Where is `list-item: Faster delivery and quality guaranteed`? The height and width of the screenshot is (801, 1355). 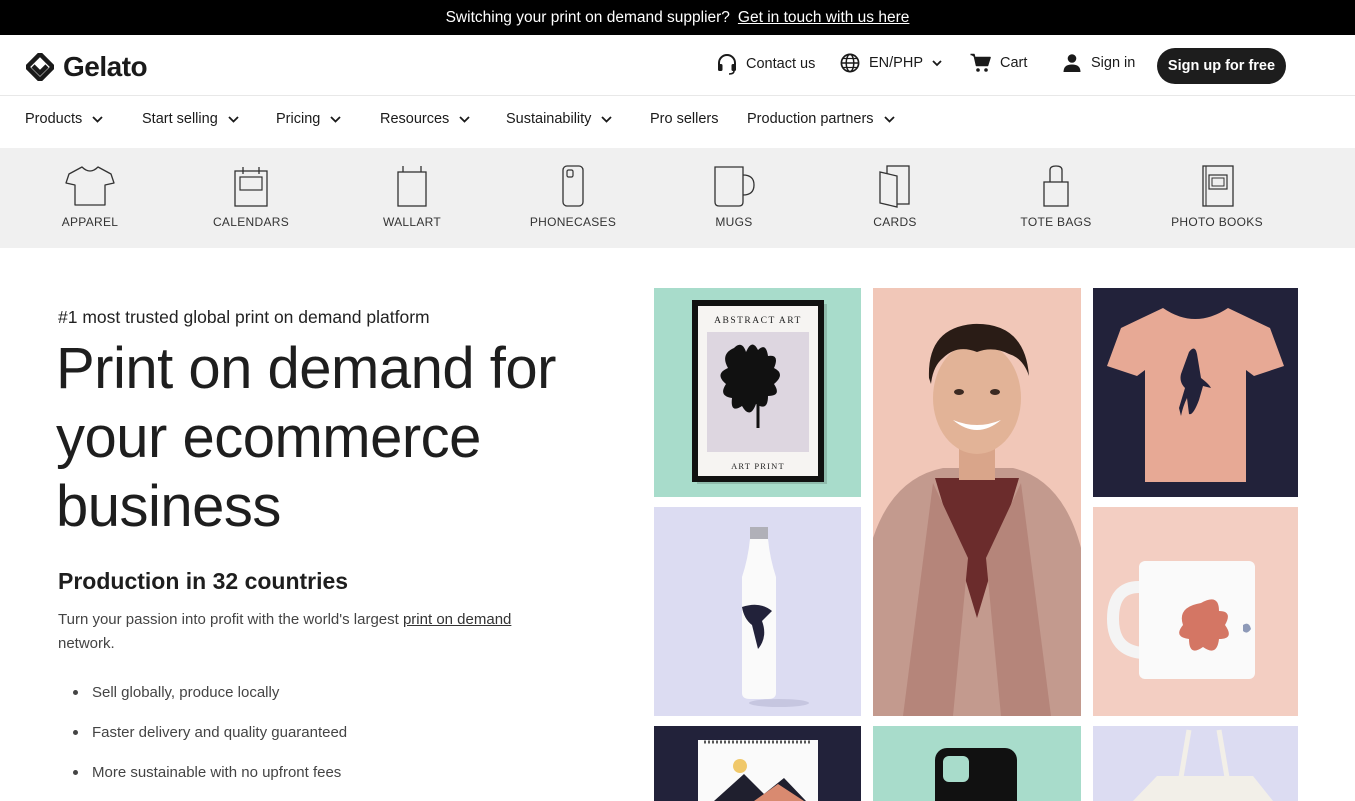 list-item: Faster delivery and quality guaranteed is located at coordinates (202, 732).